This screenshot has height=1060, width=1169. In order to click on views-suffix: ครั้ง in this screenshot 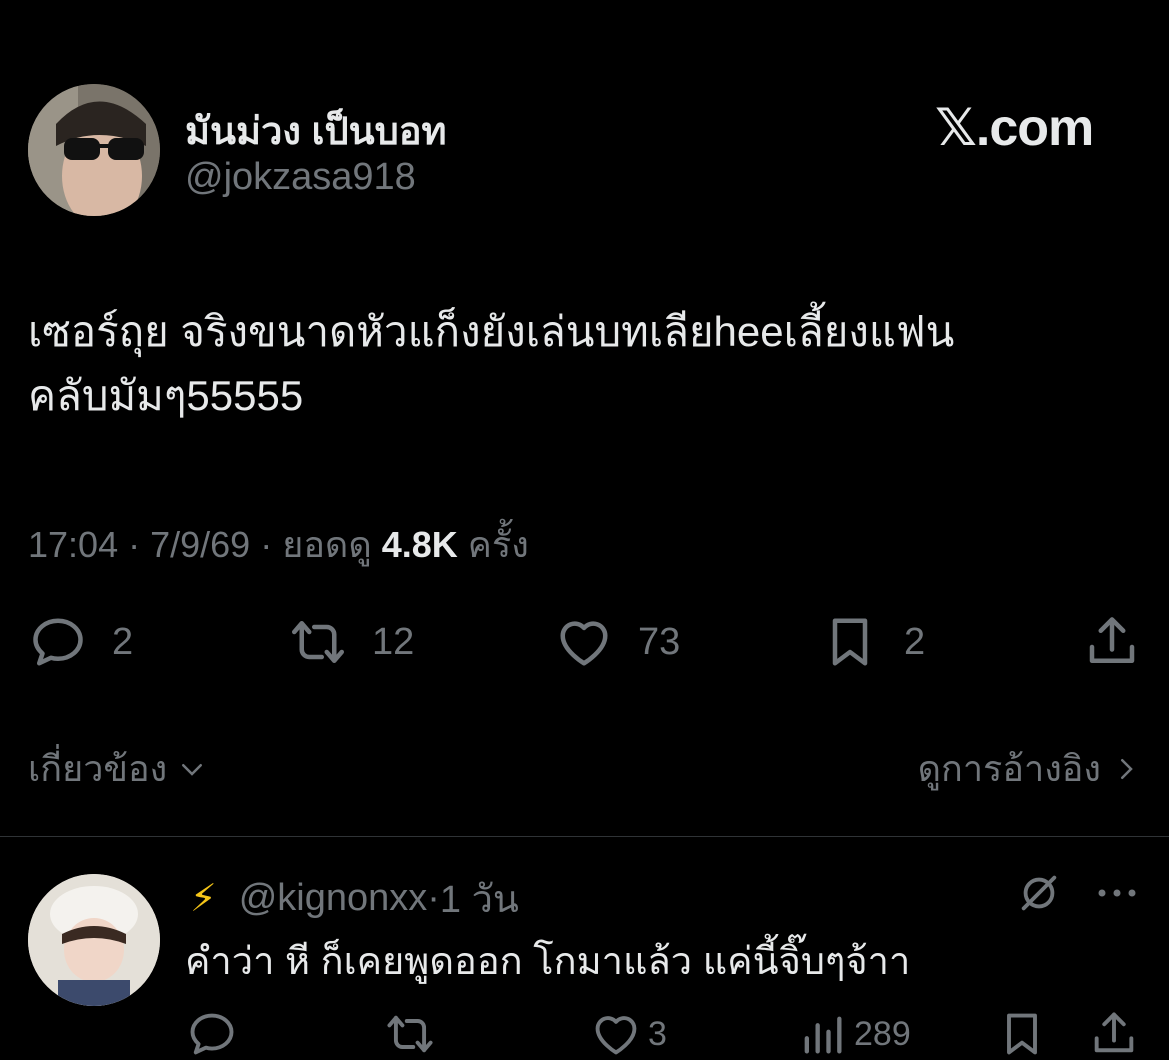, I will do `click(498, 544)`.